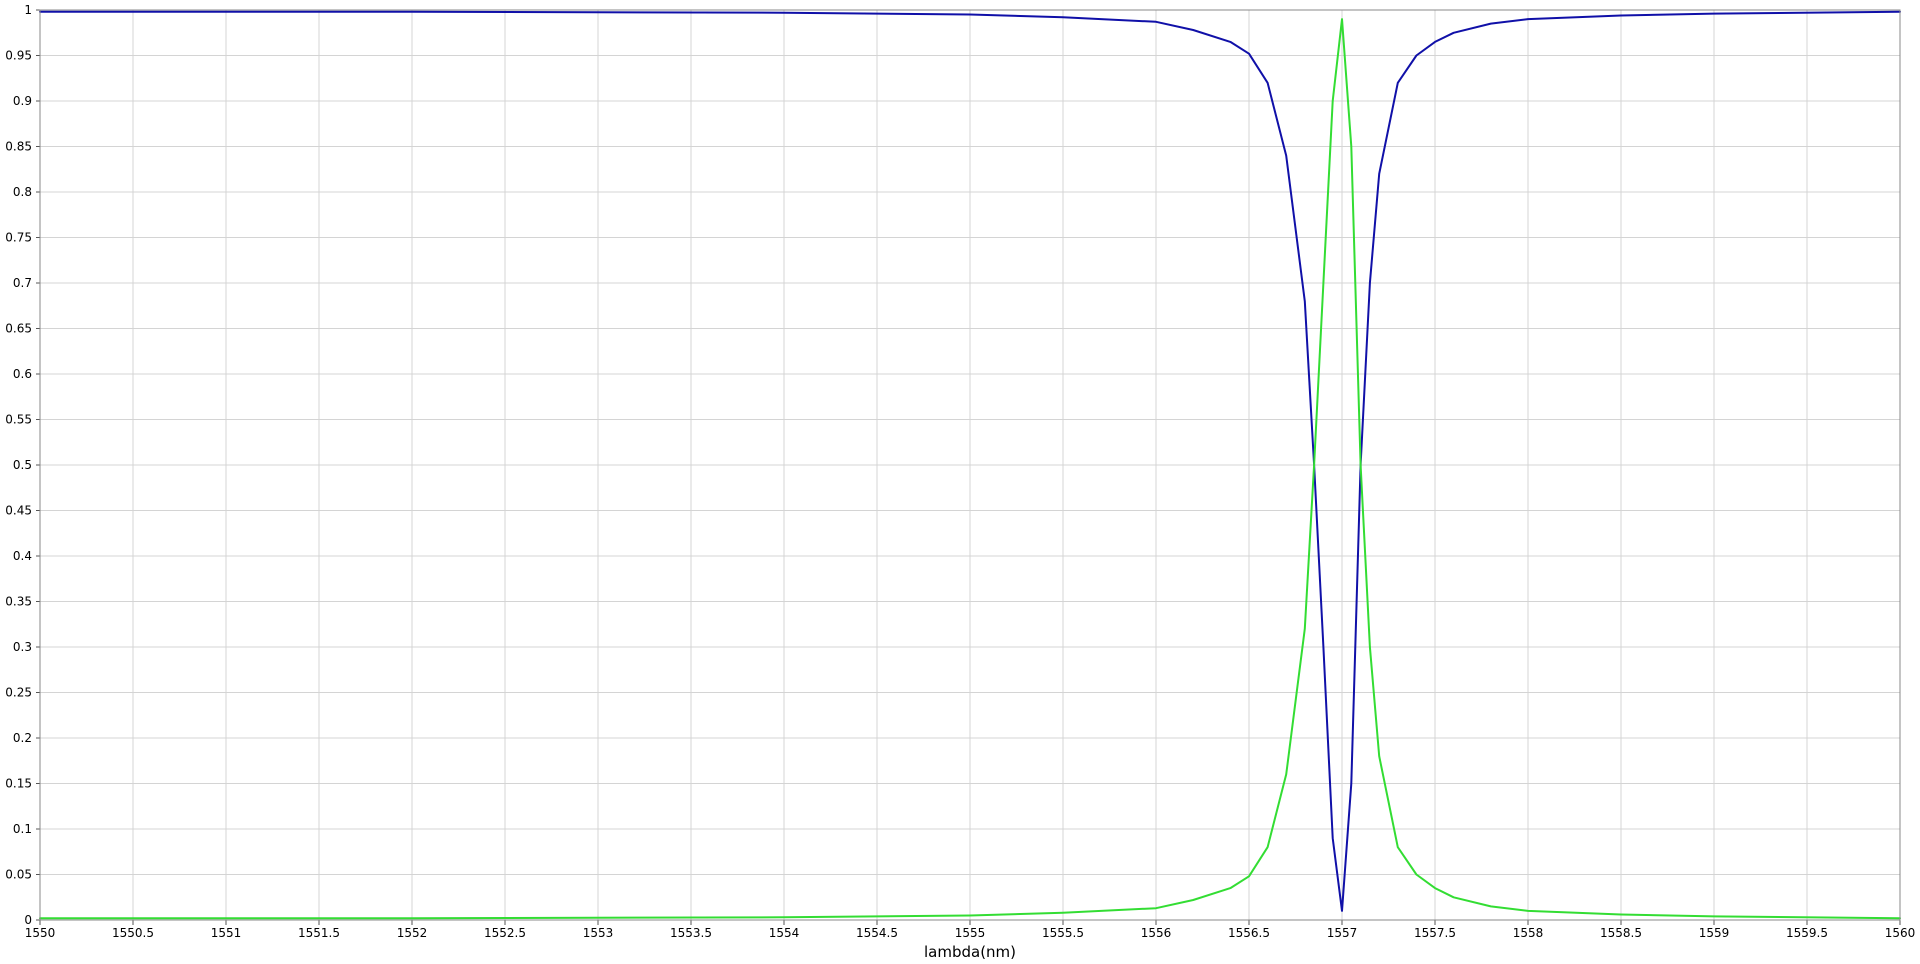 The image size is (1920, 964). What do you see at coordinates (784, 933) in the screenshot?
I see `x-tick-label: 1554` at bounding box center [784, 933].